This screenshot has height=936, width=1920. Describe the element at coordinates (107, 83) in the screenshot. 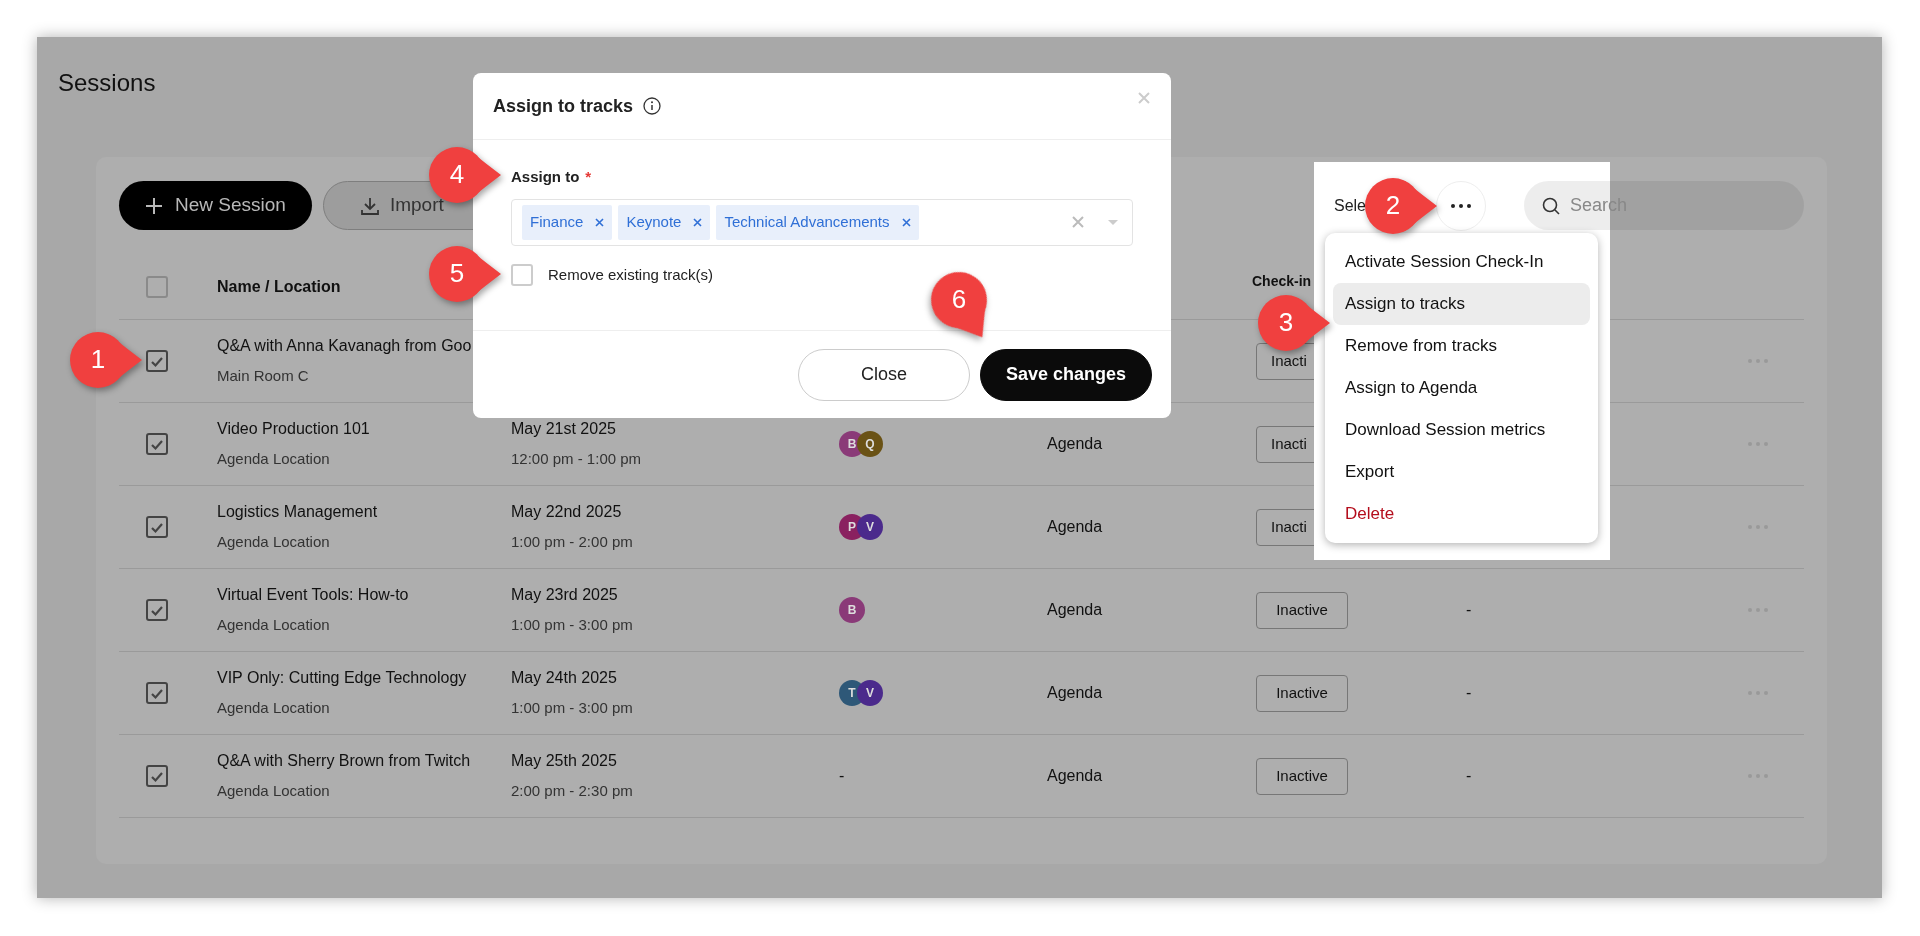

I see `page-title: Sessions` at that location.